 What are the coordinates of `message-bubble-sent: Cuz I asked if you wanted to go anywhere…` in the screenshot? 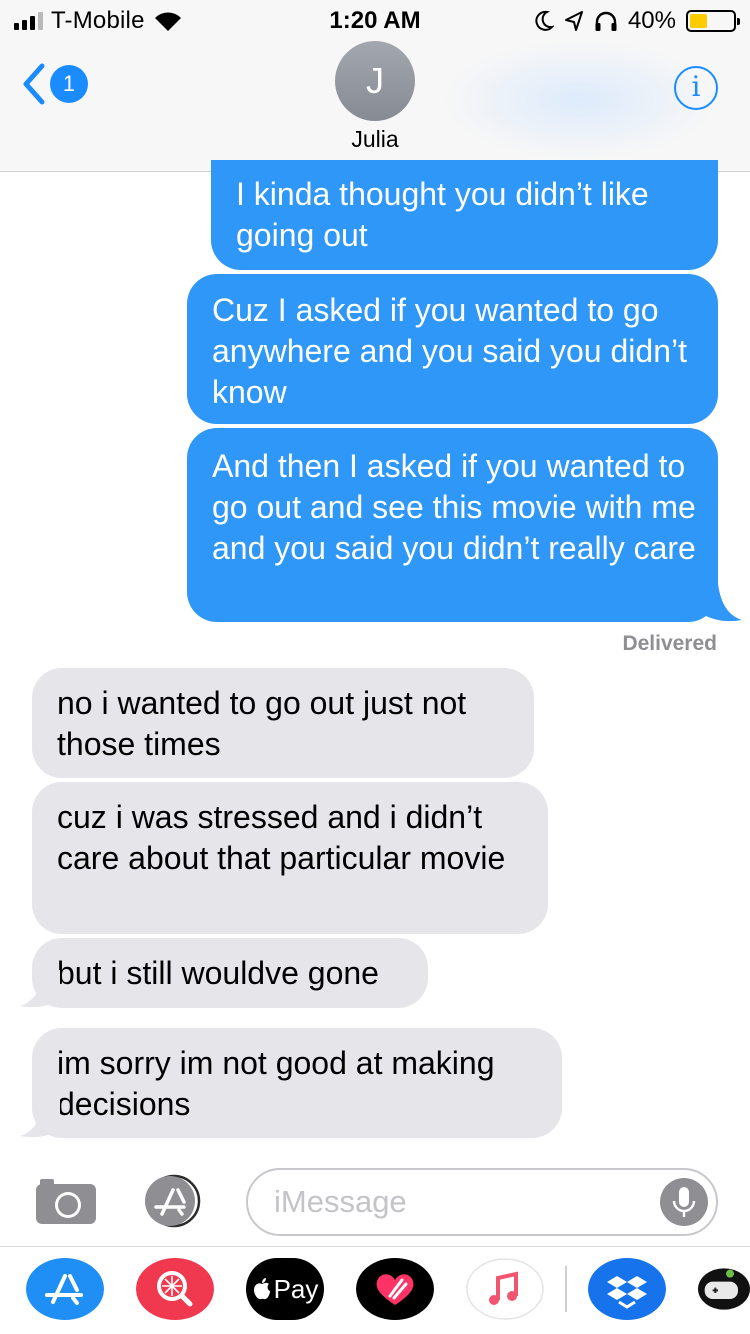 It's located at (452, 349).